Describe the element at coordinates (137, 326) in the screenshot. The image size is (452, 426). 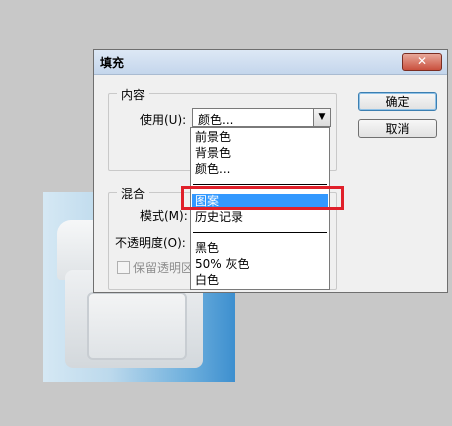
I see `foam-box-panel` at that location.